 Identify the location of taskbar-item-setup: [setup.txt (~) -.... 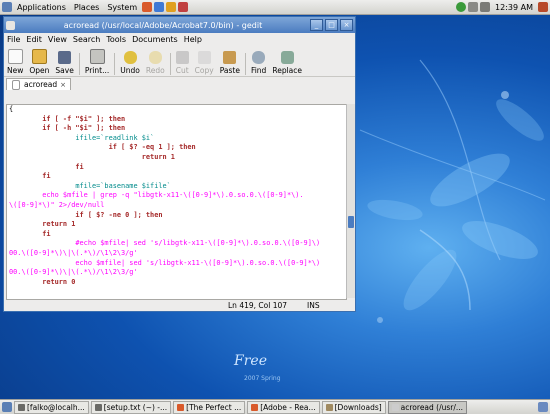
(131, 407).